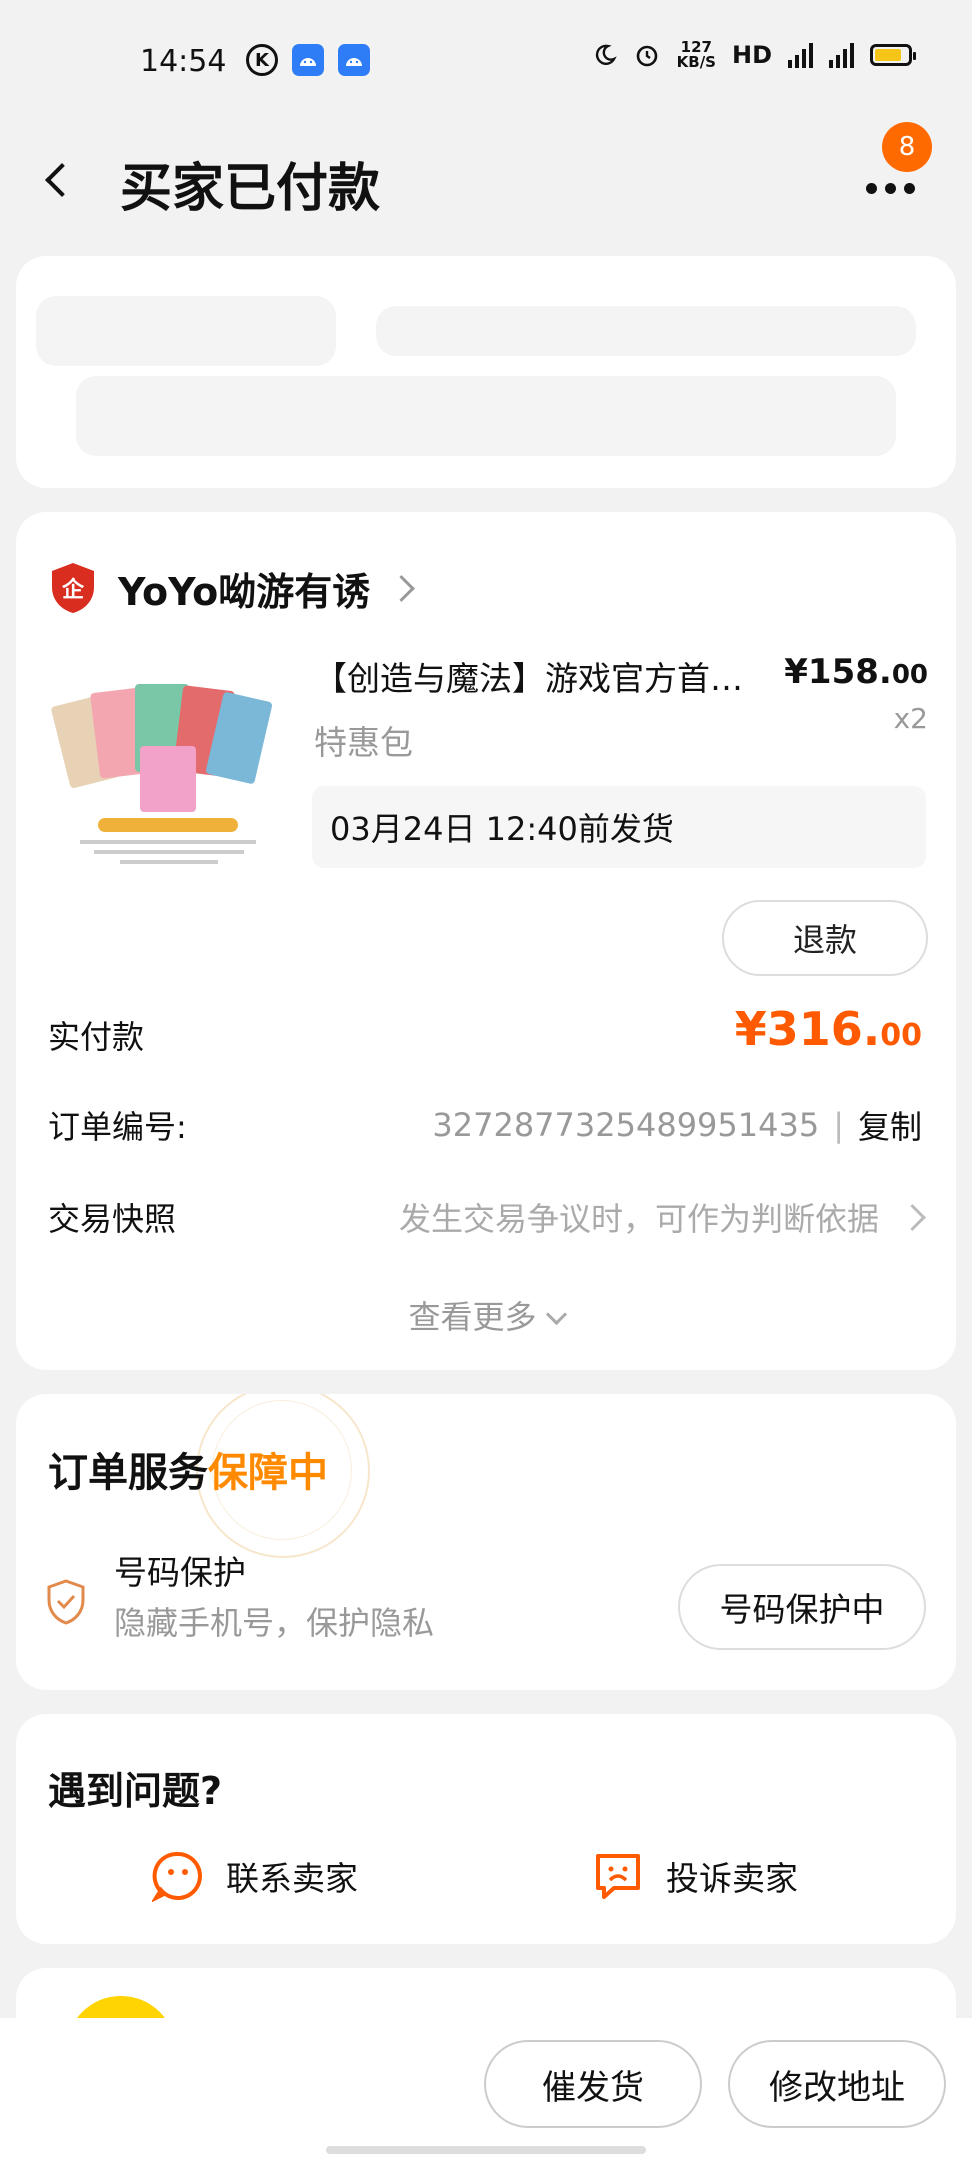 This screenshot has width=972, height=2160. Describe the element at coordinates (825, 938) in the screenshot. I see `refund-button: 退款` at that location.